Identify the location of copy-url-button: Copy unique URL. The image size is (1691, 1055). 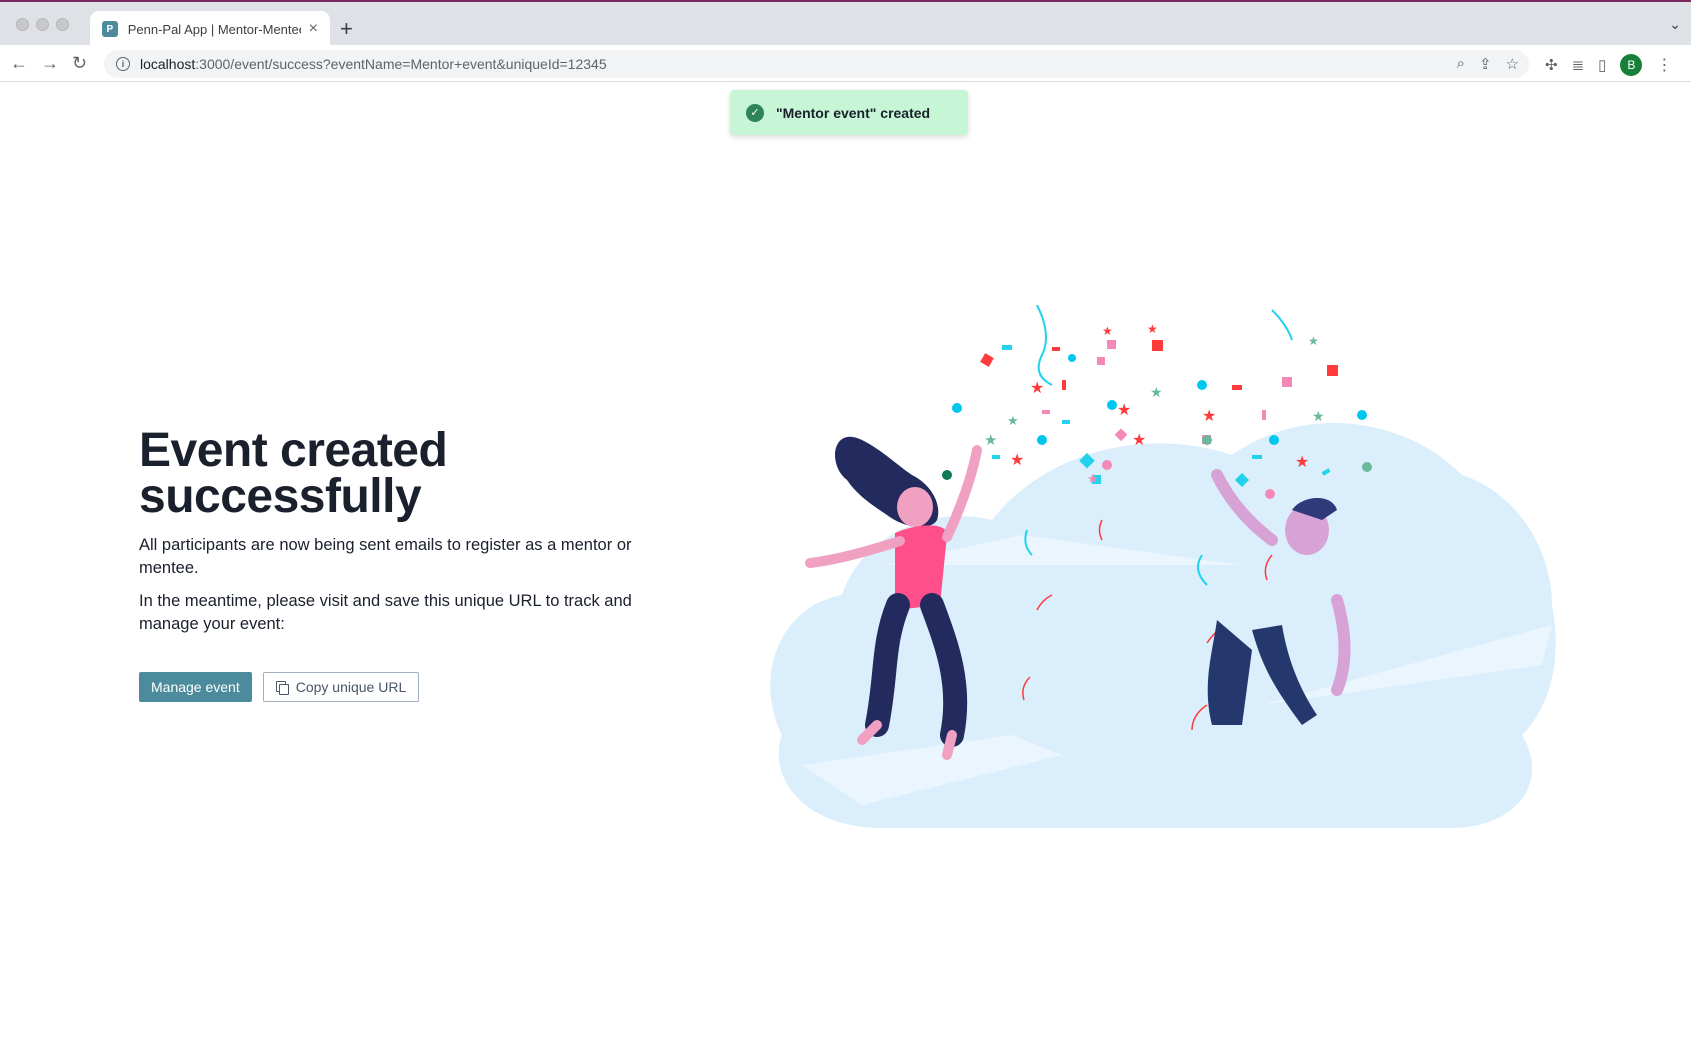
(341, 687).